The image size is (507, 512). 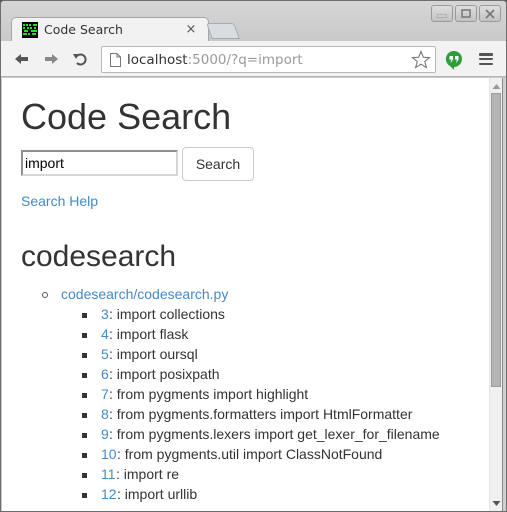 I want to click on match-code: : from pygments import highlight, so click(x=208, y=394).